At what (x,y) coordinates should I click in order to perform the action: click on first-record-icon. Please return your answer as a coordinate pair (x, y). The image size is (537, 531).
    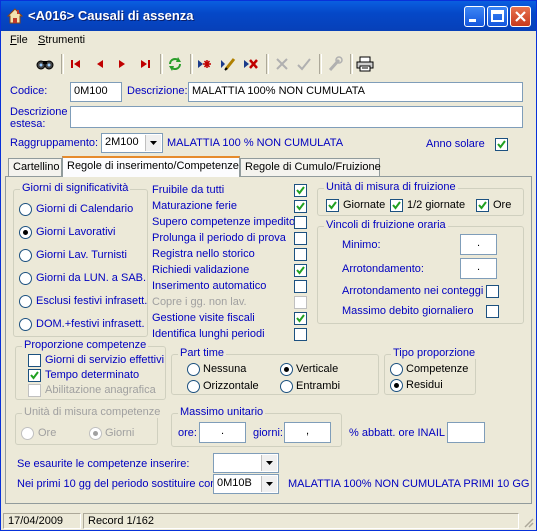
    Looking at the image, I should click on (75, 64).